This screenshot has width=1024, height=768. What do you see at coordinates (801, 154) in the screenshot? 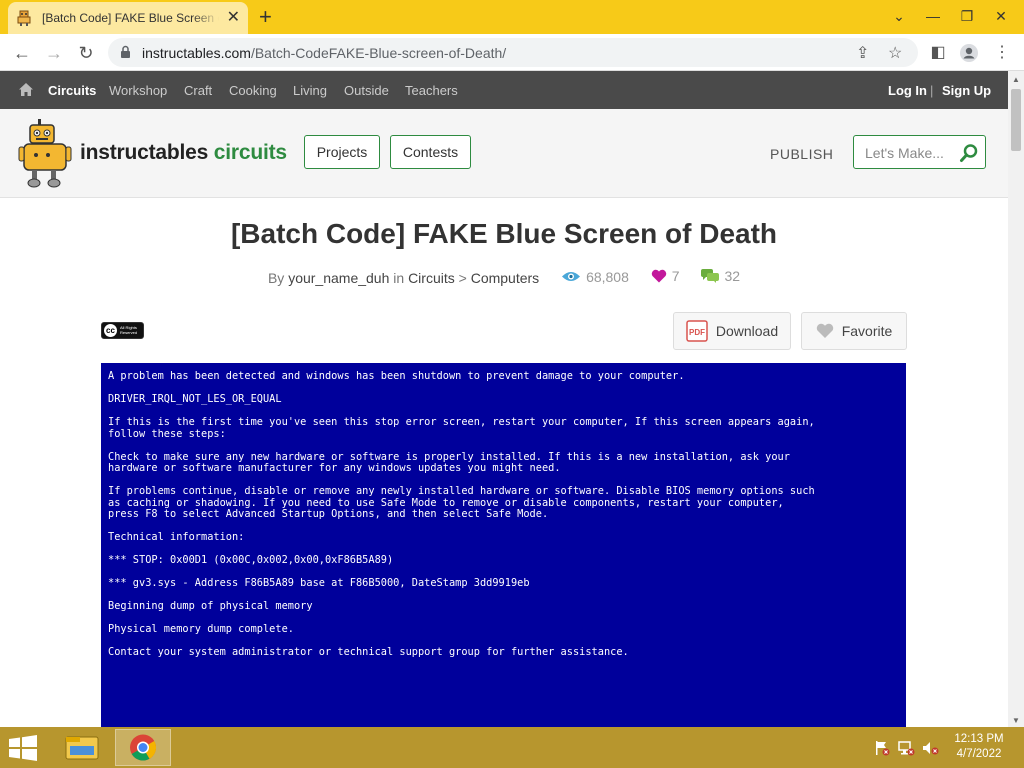
I see `publish-link: PUBLISH` at bounding box center [801, 154].